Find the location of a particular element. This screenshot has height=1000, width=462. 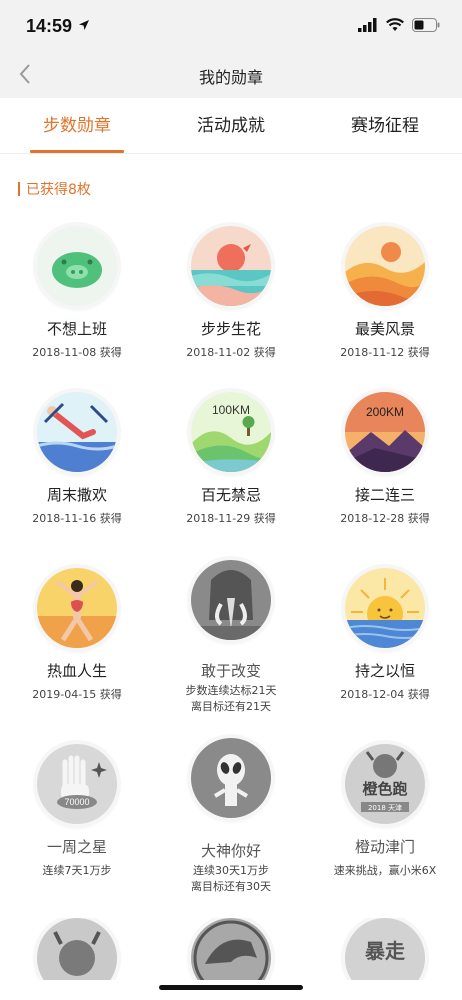

badge-item: 暴走 is located at coordinates (385, 949).